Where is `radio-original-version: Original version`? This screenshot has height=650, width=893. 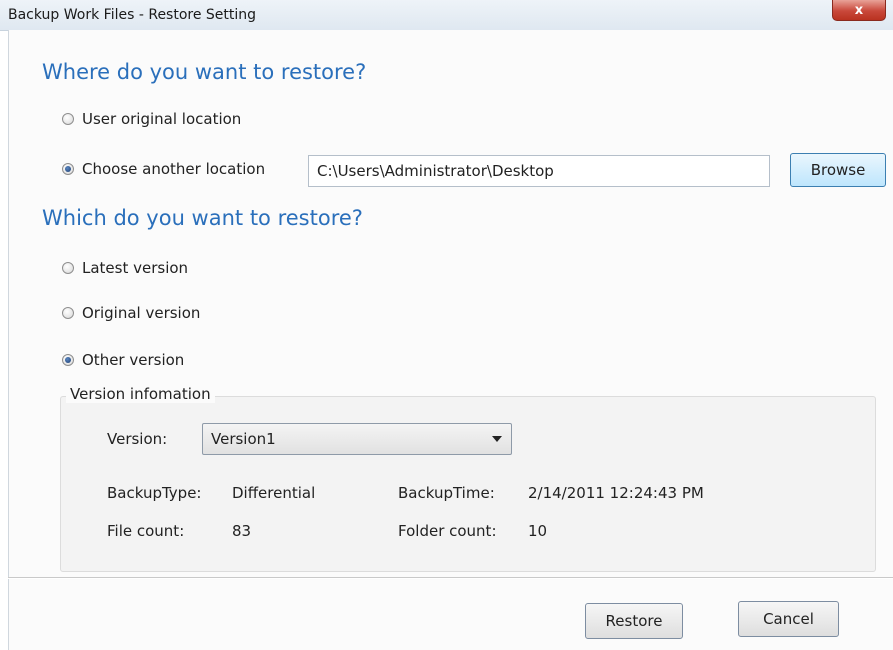
radio-original-version: Original version is located at coordinates (131, 313).